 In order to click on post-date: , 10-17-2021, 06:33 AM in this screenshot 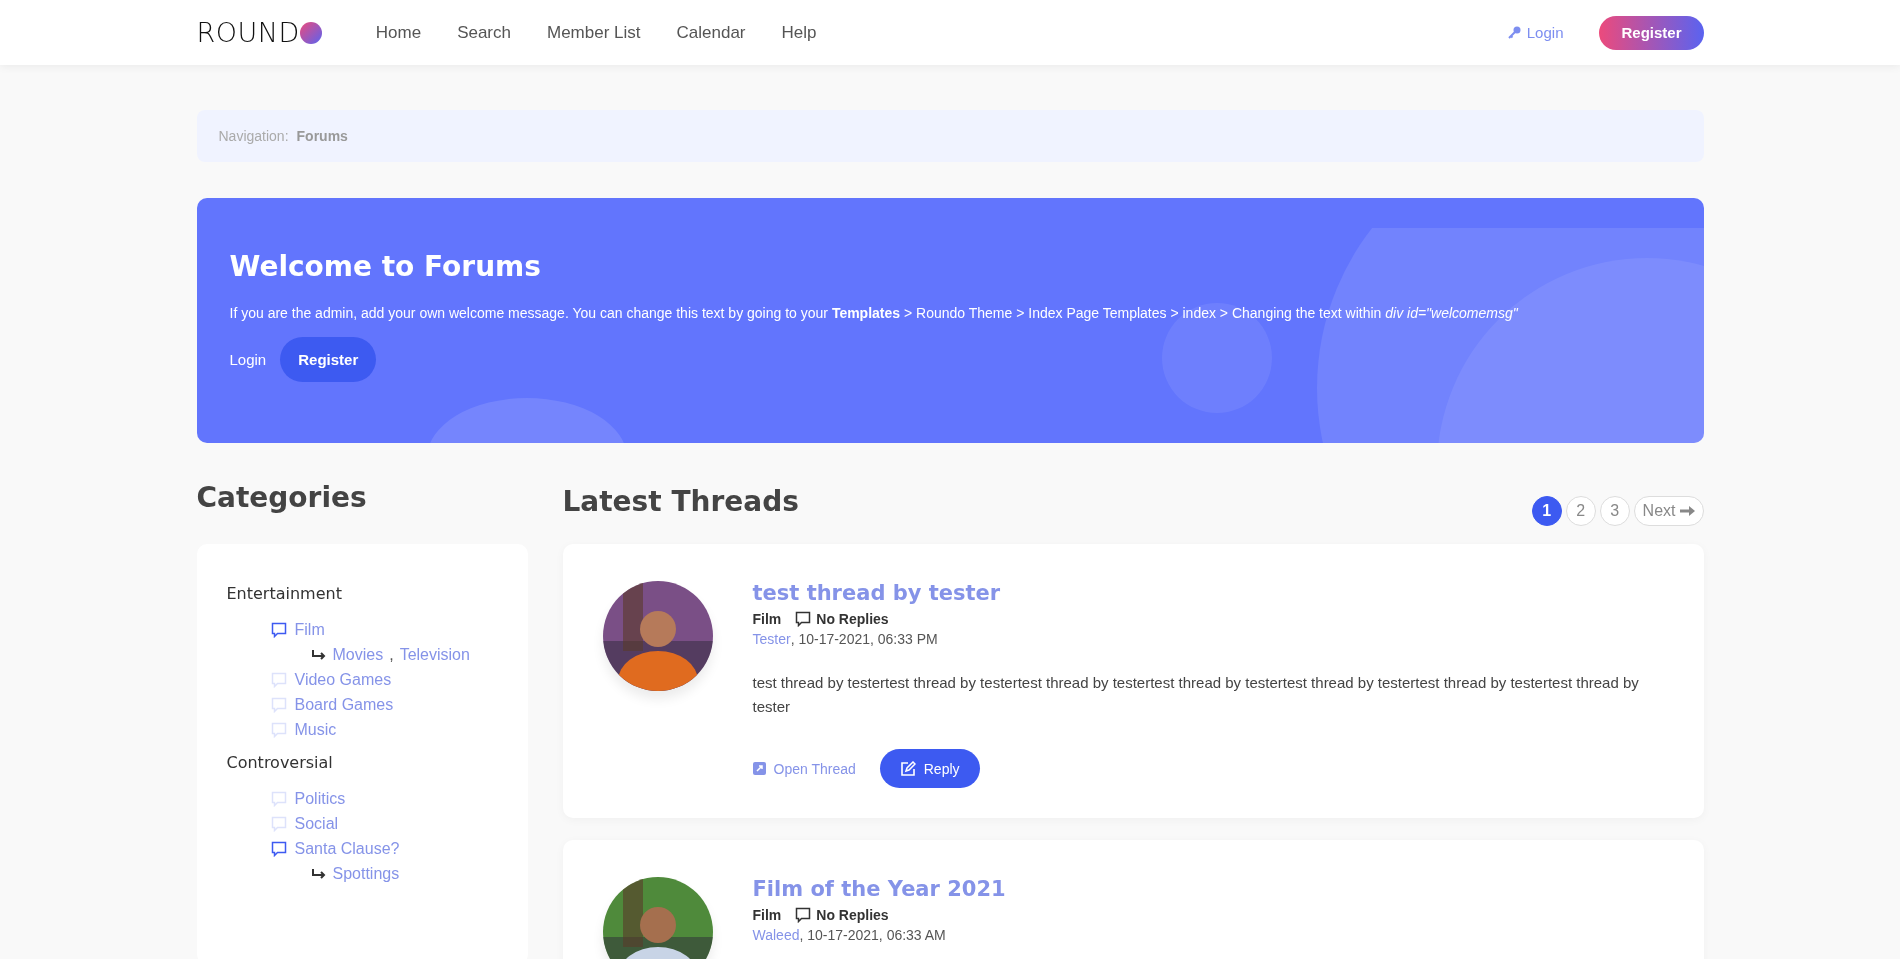, I will do `click(872, 935)`.